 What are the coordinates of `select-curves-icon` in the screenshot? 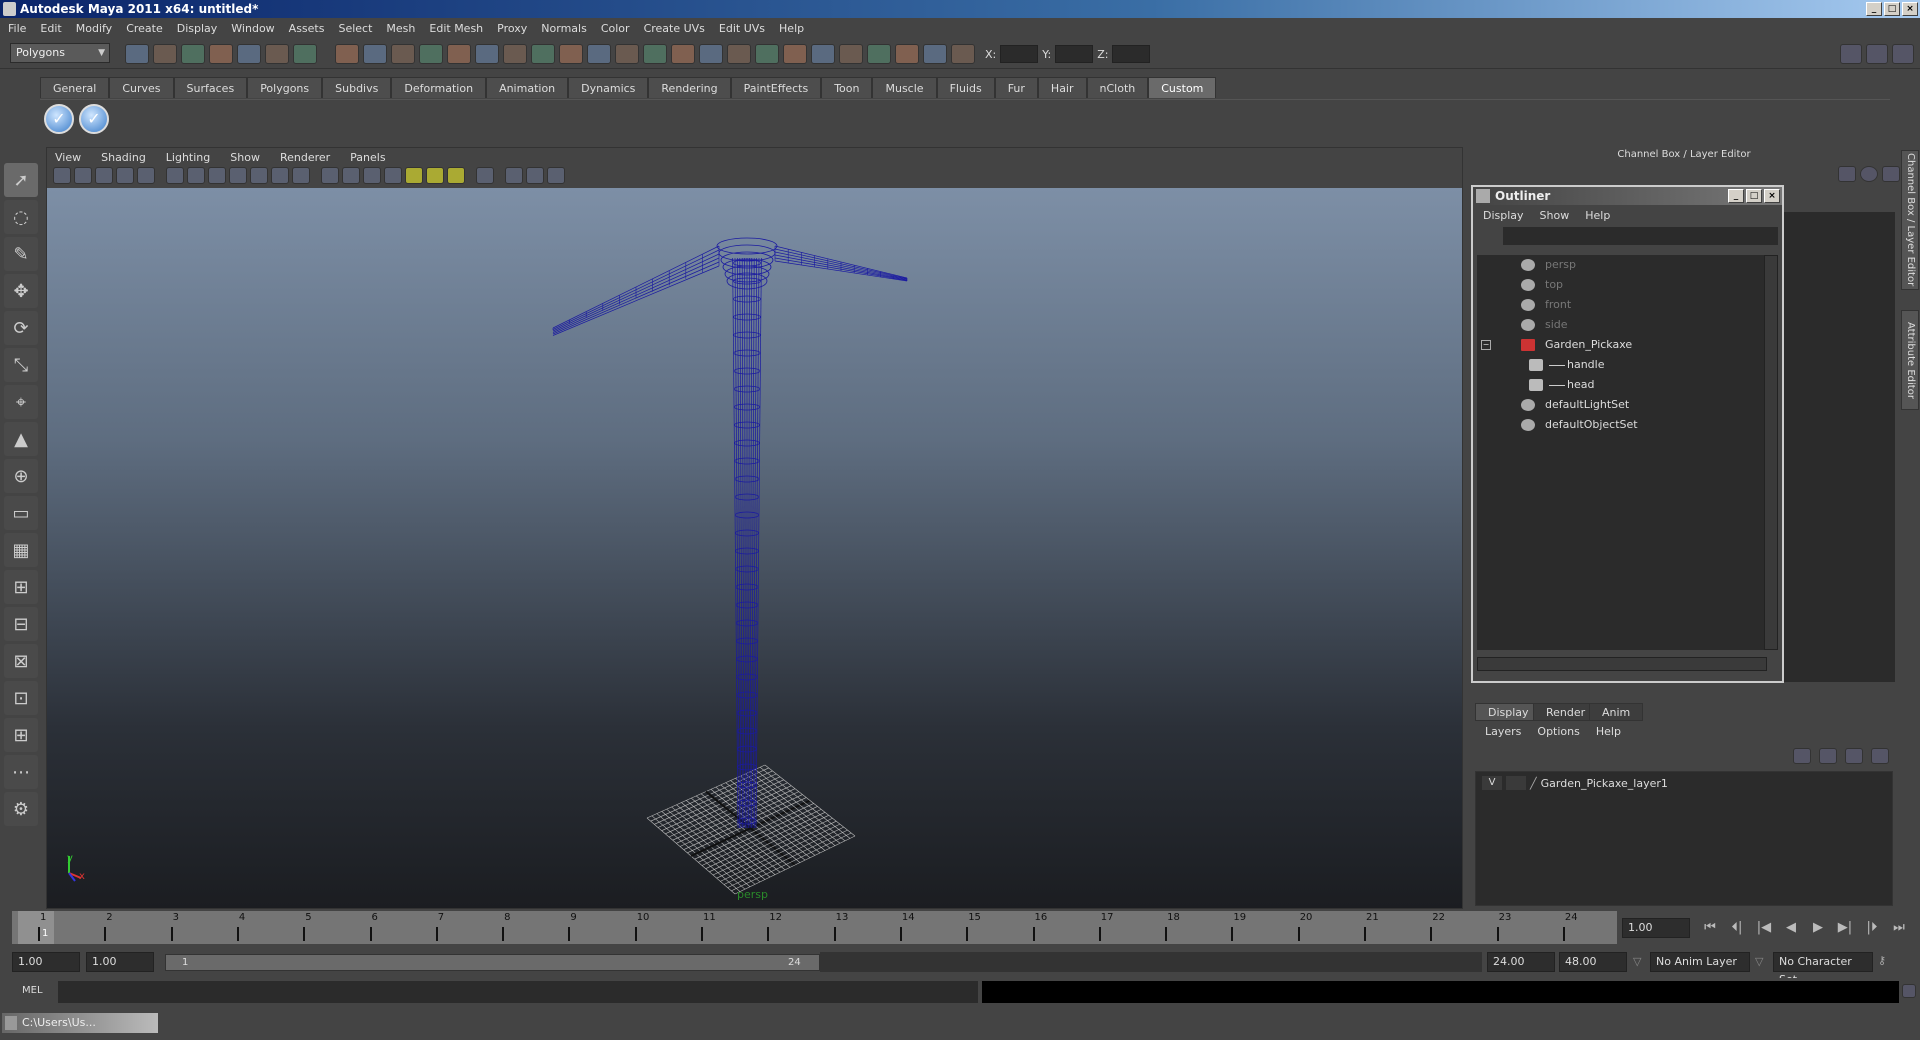 It's located at (403, 54).